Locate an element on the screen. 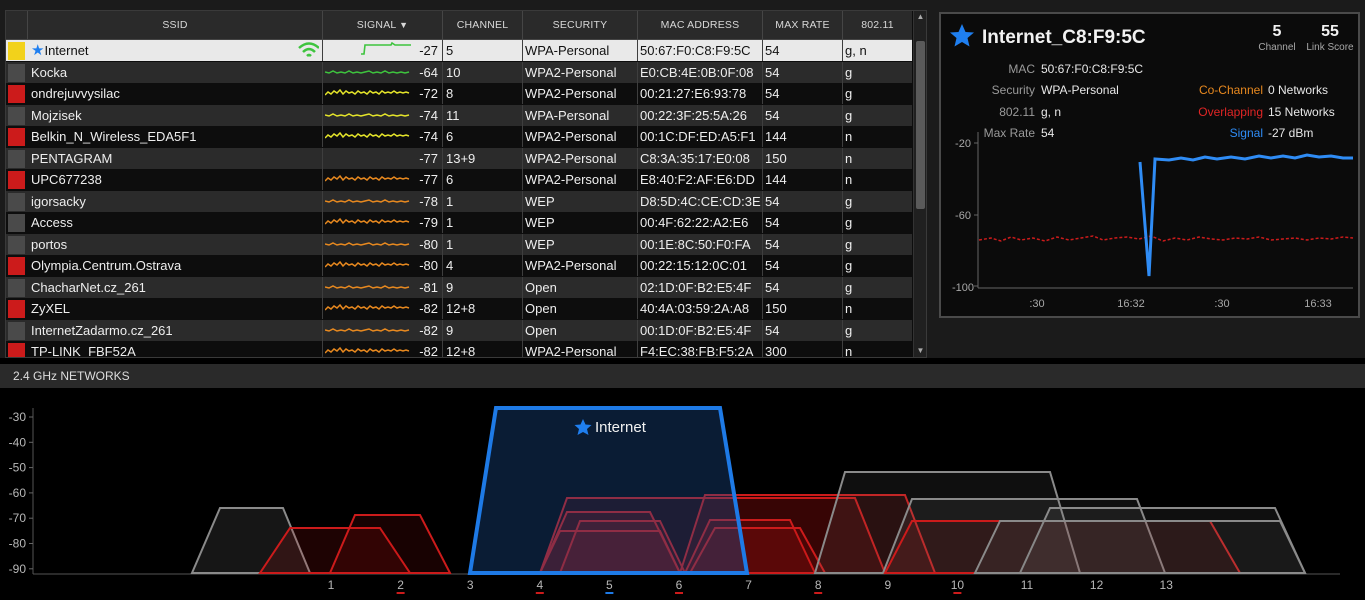 Image resolution: width=1365 pixels, height=600 pixels. column-header-signal: SIGNAL ▼ is located at coordinates (382, 25).